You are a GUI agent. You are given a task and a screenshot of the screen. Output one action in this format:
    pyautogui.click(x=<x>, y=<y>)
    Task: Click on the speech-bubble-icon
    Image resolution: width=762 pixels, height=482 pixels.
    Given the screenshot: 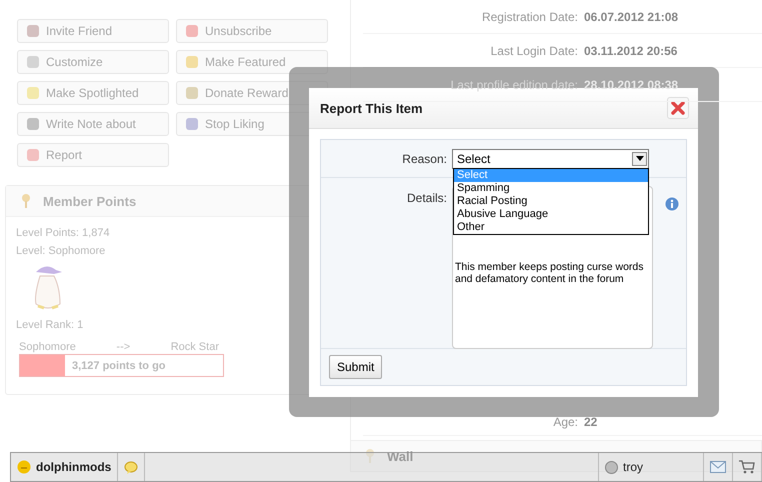 What is the action you would take?
    pyautogui.click(x=131, y=467)
    